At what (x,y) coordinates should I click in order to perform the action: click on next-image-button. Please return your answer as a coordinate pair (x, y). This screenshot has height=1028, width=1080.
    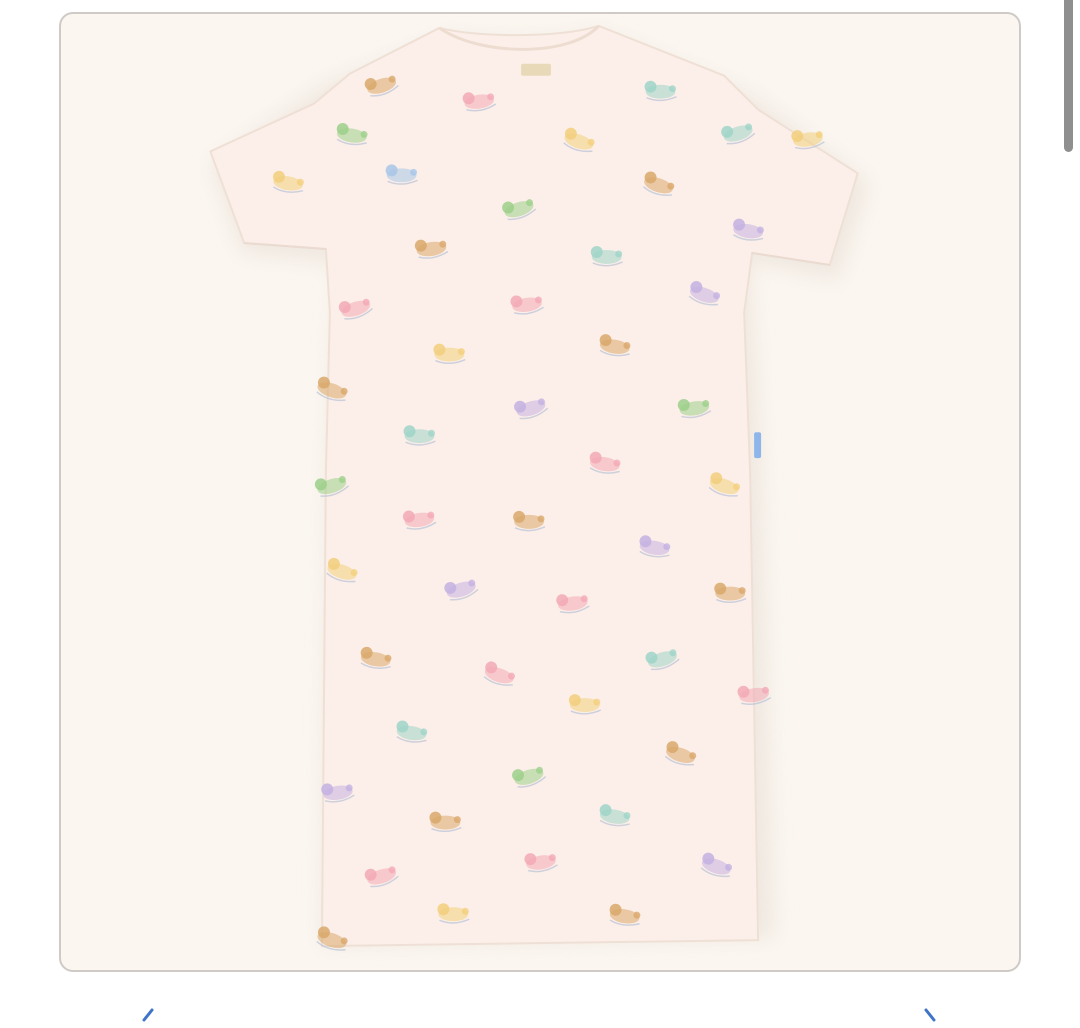
    Looking at the image, I should click on (930, 1015).